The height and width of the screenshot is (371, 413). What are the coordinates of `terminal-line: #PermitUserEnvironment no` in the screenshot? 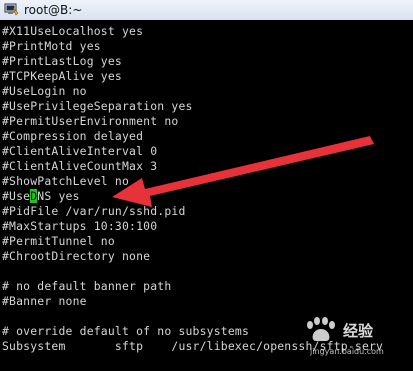 It's located at (90, 121).